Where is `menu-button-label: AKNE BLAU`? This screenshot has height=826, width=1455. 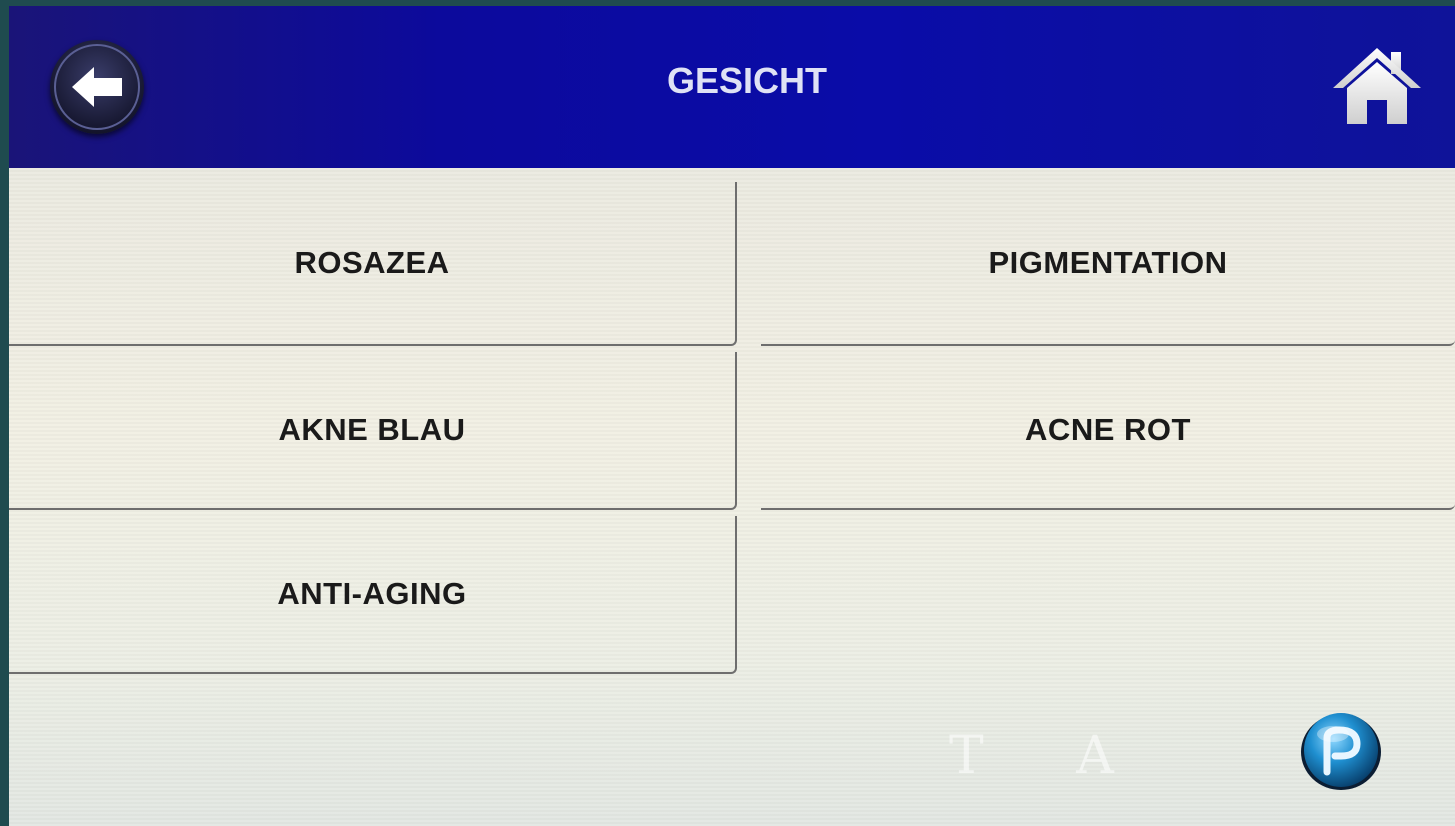 menu-button-label: AKNE BLAU is located at coordinates (372, 429).